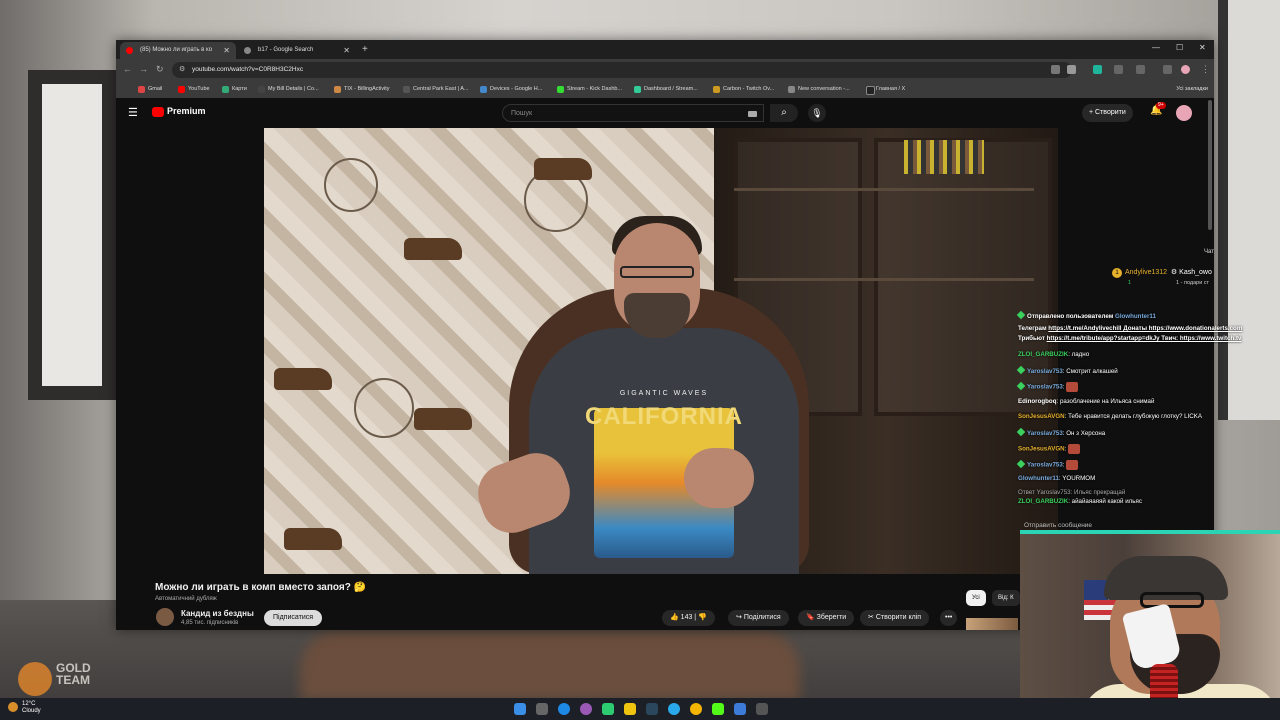 The width and height of the screenshot is (1280, 720). I want to click on tab-google-search: b17 - Google Search ✕, so click(297, 50).